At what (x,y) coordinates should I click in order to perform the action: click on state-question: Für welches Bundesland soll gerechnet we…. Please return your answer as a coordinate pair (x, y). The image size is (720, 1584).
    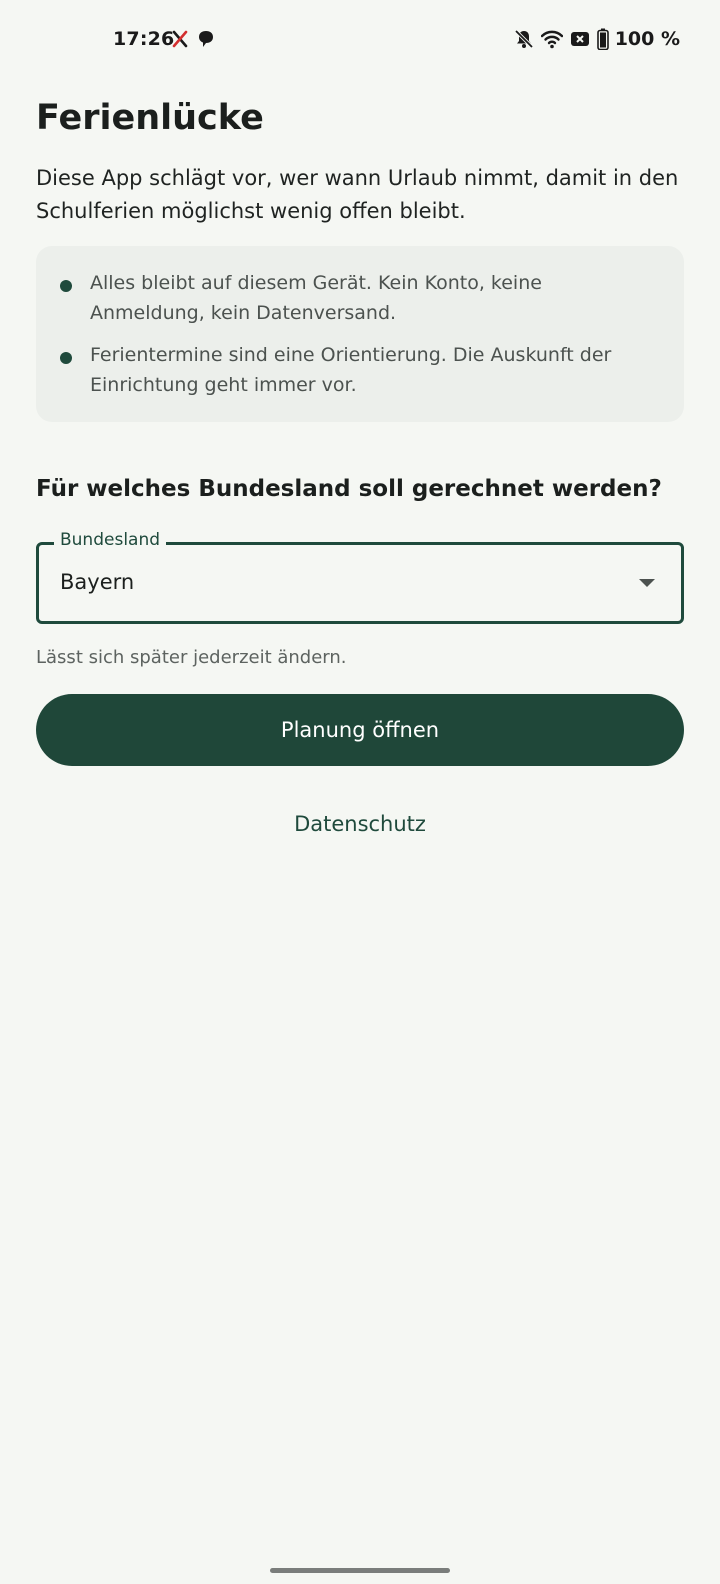
    Looking at the image, I should click on (349, 489).